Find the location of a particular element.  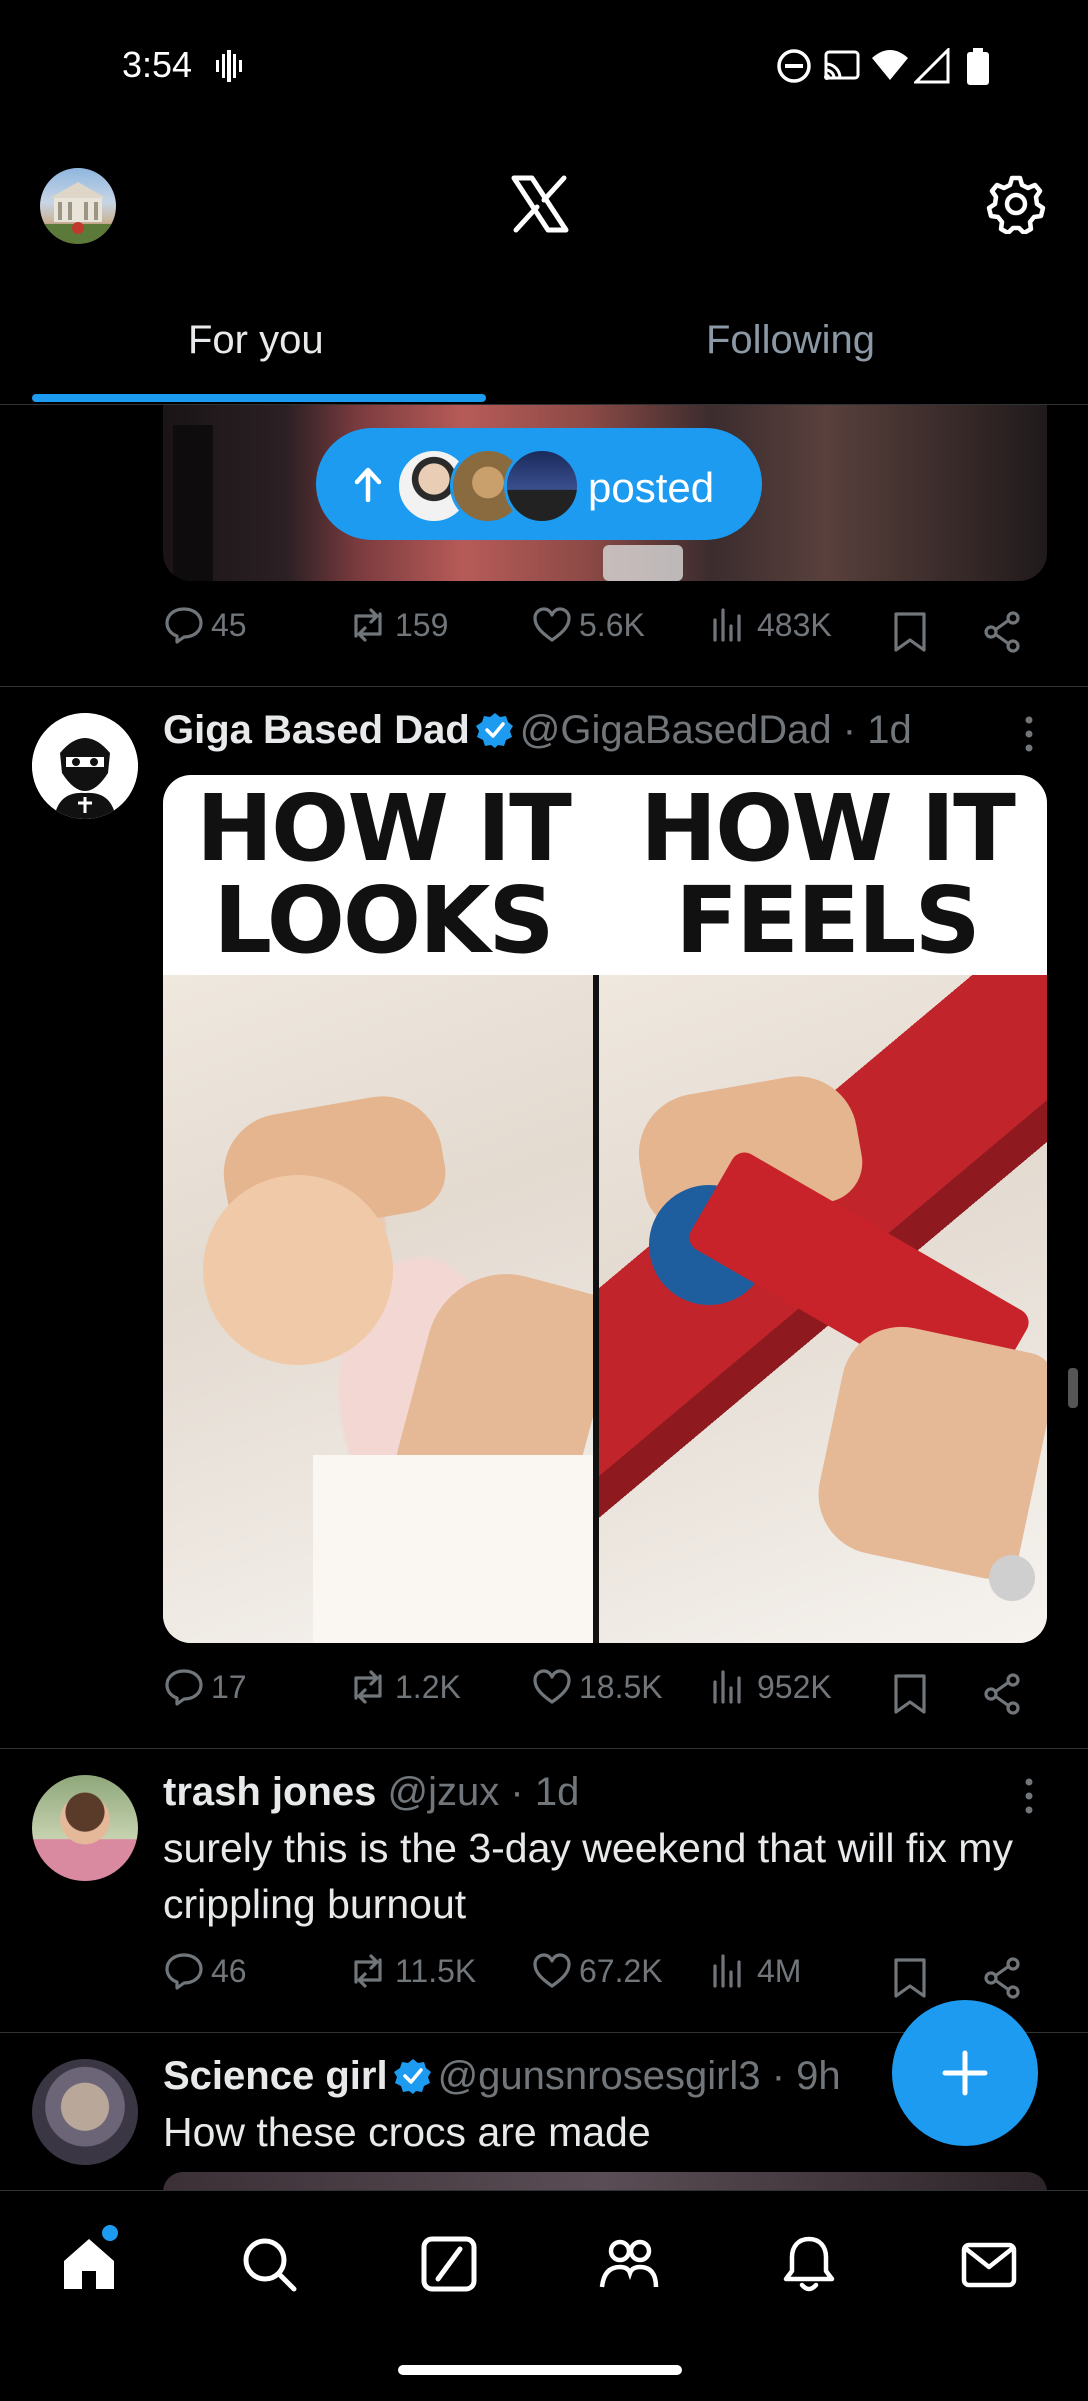

compose-post-button is located at coordinates (965, 2073).